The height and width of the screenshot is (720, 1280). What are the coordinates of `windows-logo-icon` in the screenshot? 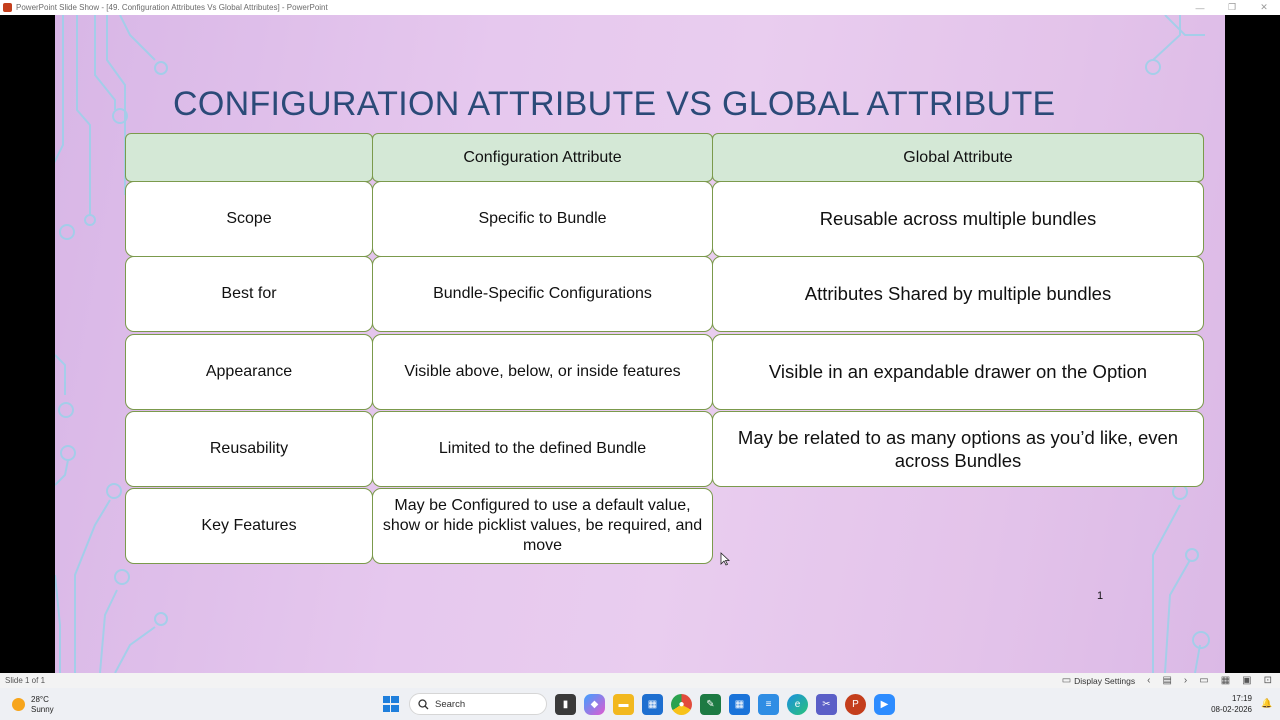 It's located at (390, 704).